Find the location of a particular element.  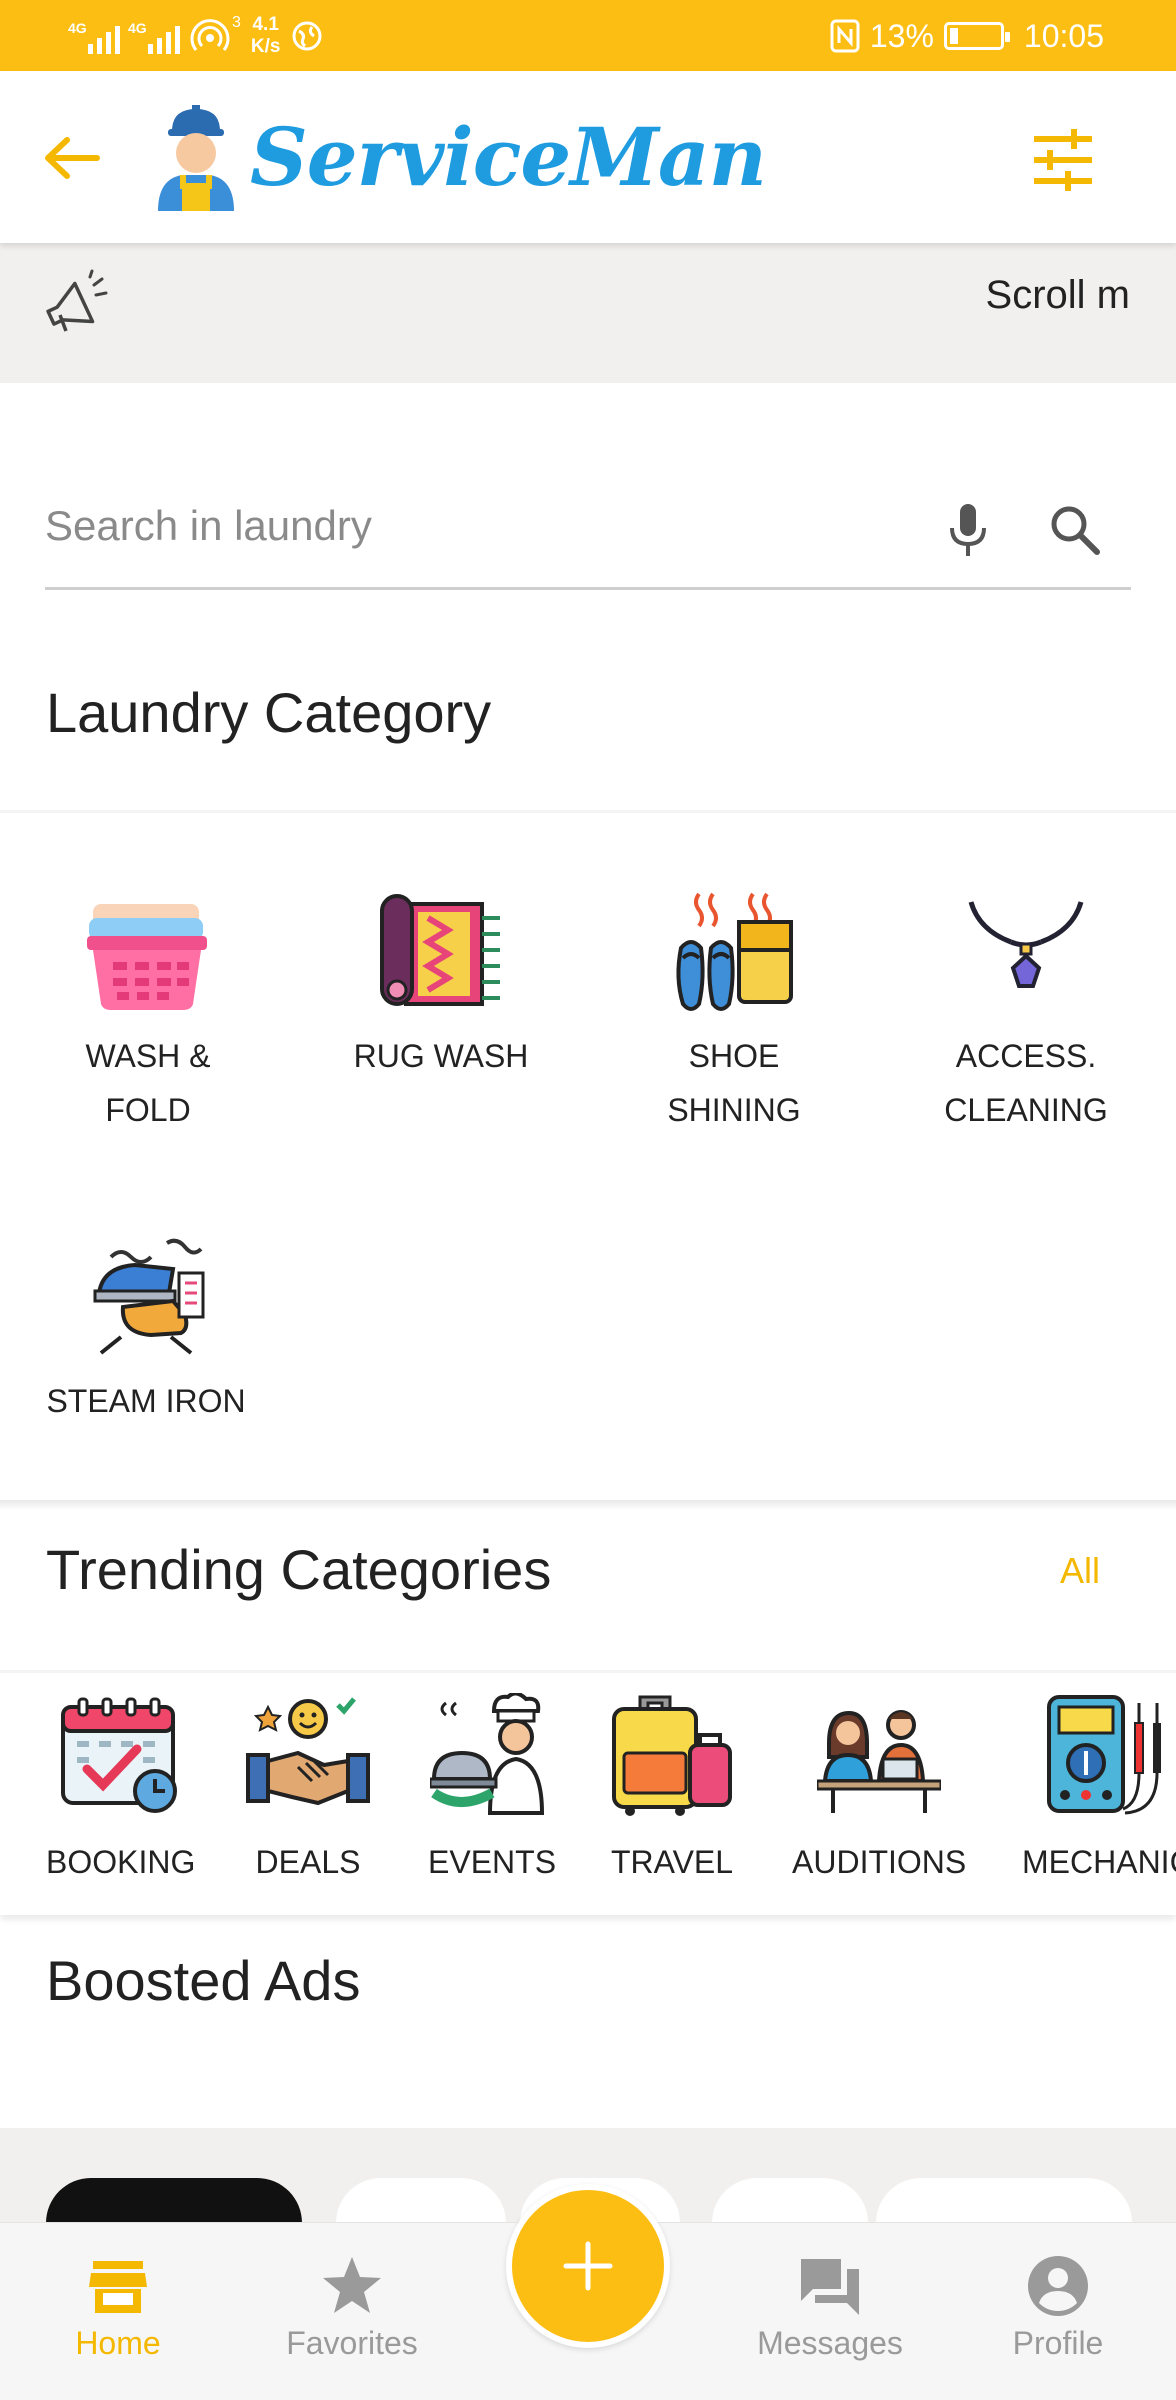

calendar-check-icon is located at coordinates (118, 1755).